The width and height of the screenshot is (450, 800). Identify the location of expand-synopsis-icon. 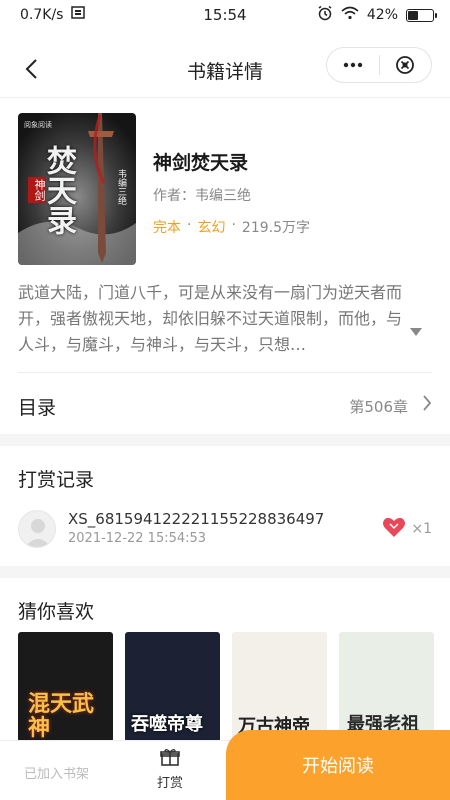
(416, 332).